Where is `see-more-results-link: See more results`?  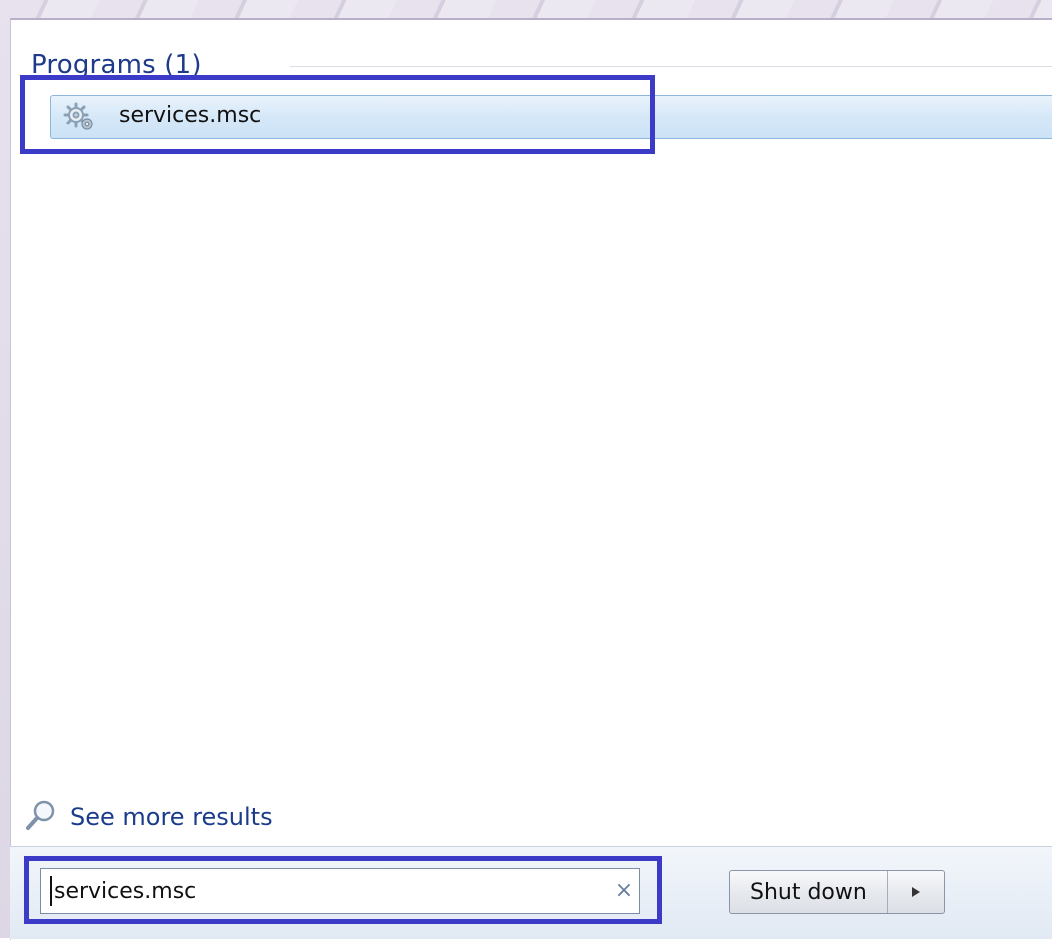
see-more-results-link: See more results is located at coordinates (148, 817).